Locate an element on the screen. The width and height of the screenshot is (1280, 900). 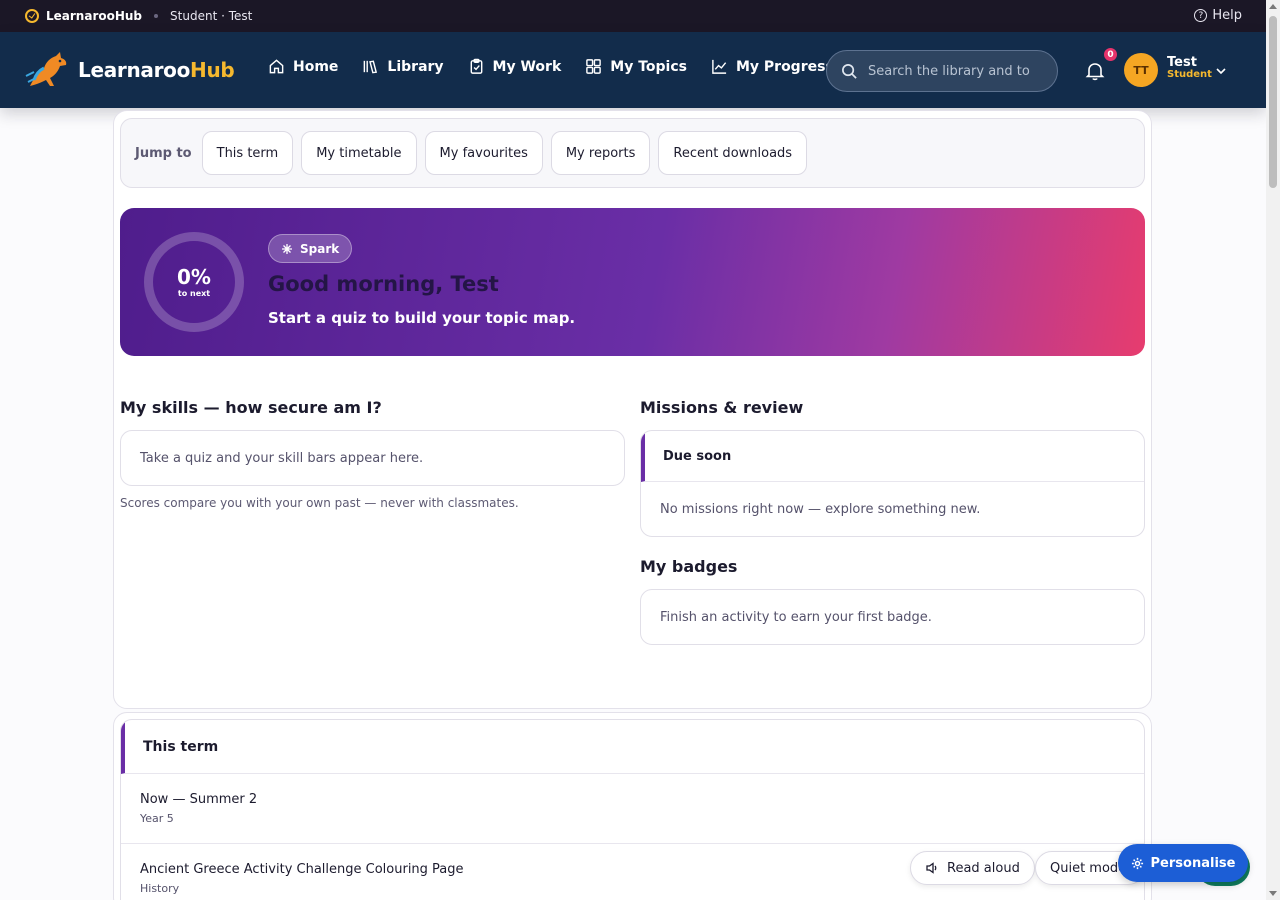
nav-library: Library is located at coordinates (403, 66).